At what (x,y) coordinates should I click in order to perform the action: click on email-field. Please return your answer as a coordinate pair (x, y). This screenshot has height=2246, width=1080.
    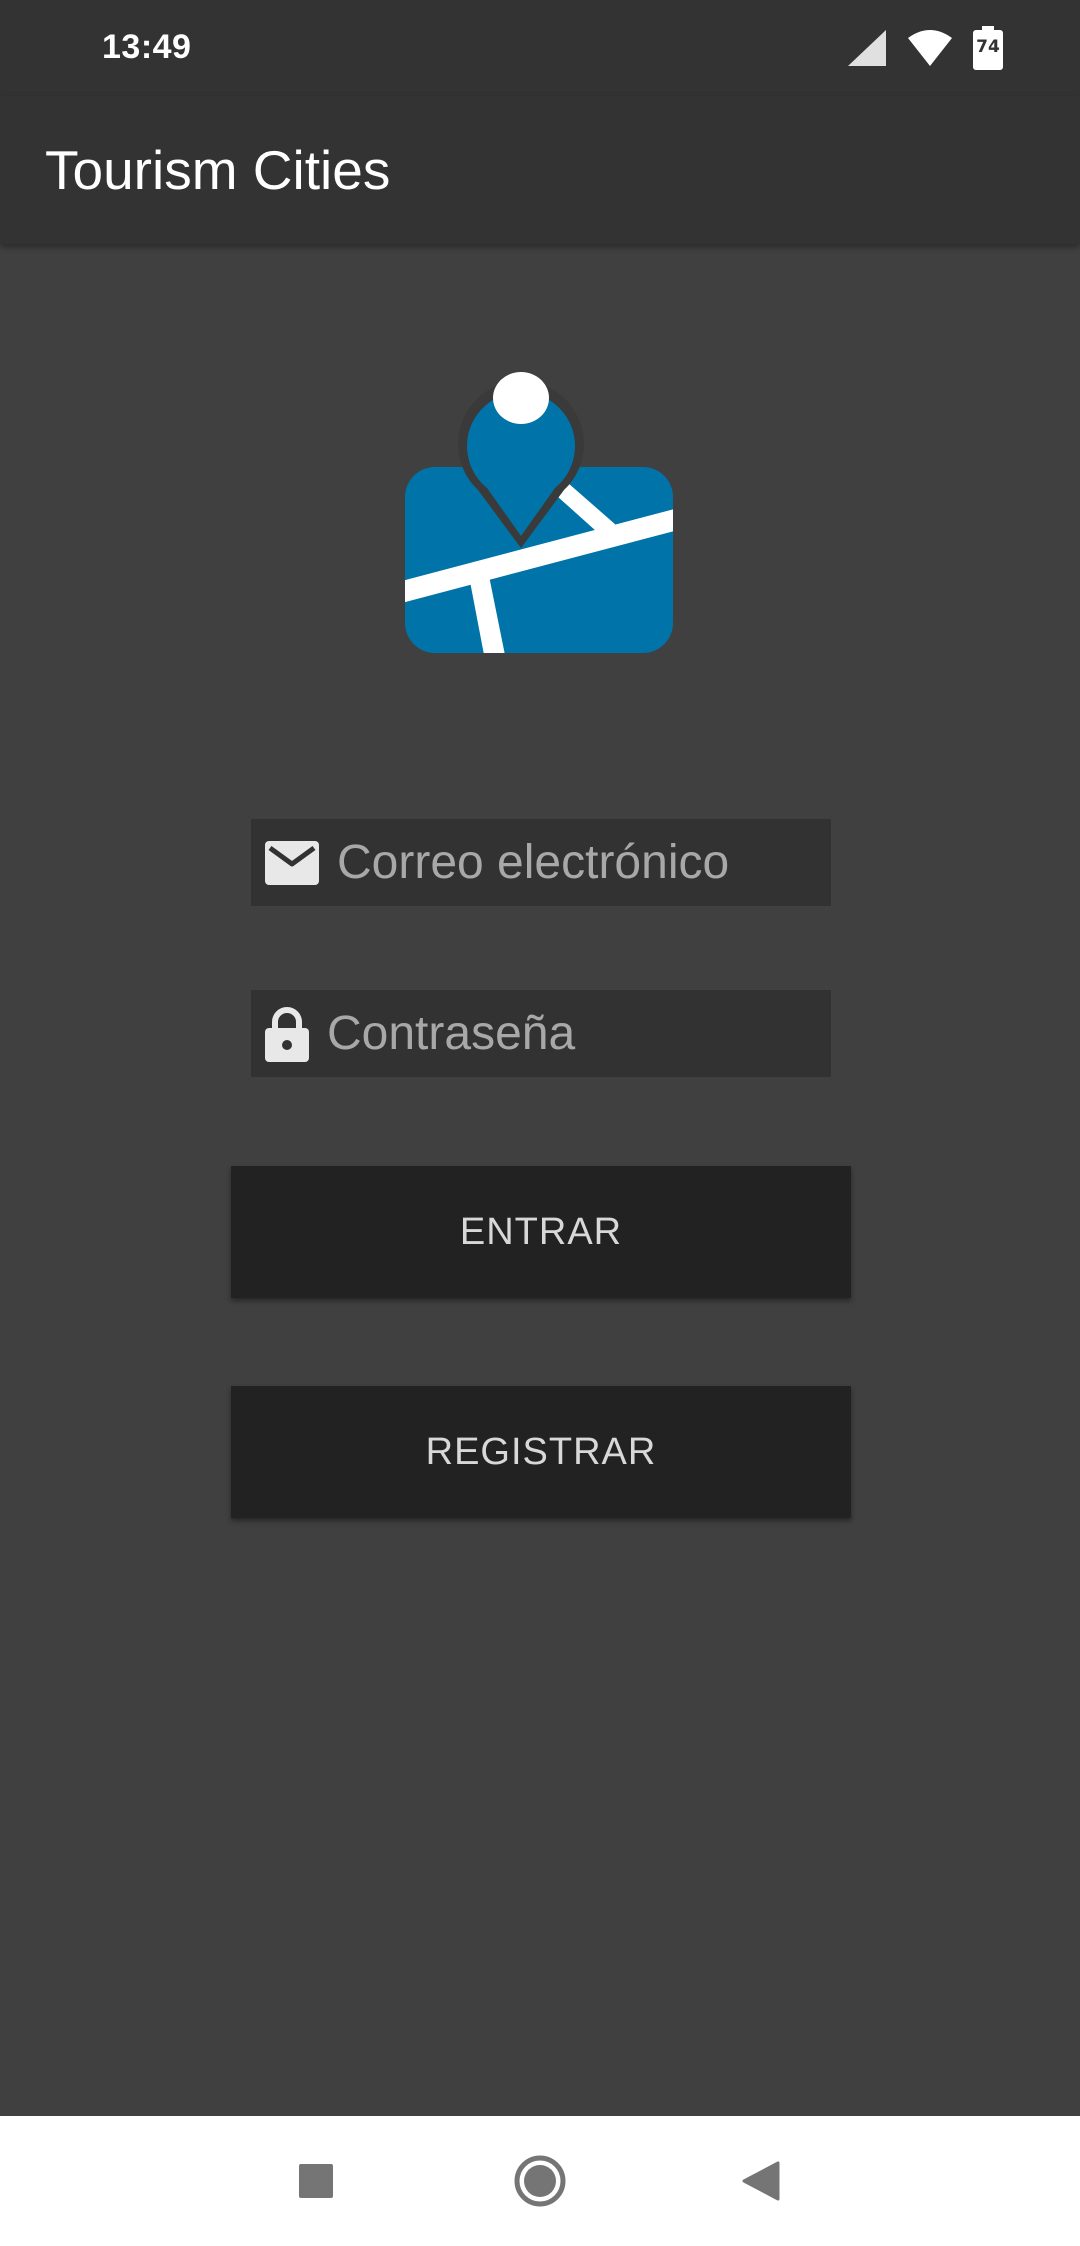
    Looking at the image, I should click on (604, 862).